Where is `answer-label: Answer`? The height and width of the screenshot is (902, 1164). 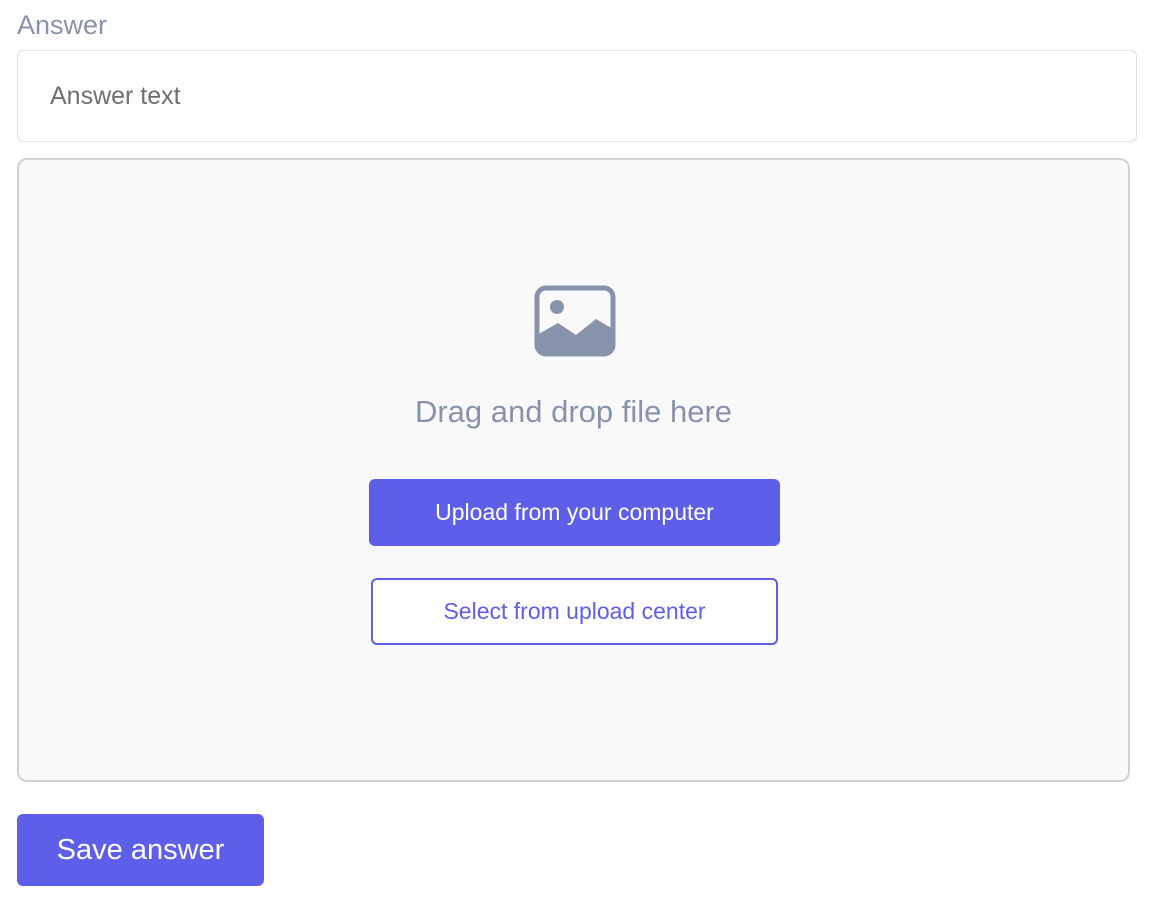
answer-label: Answer is located at coordinates (62, 25).